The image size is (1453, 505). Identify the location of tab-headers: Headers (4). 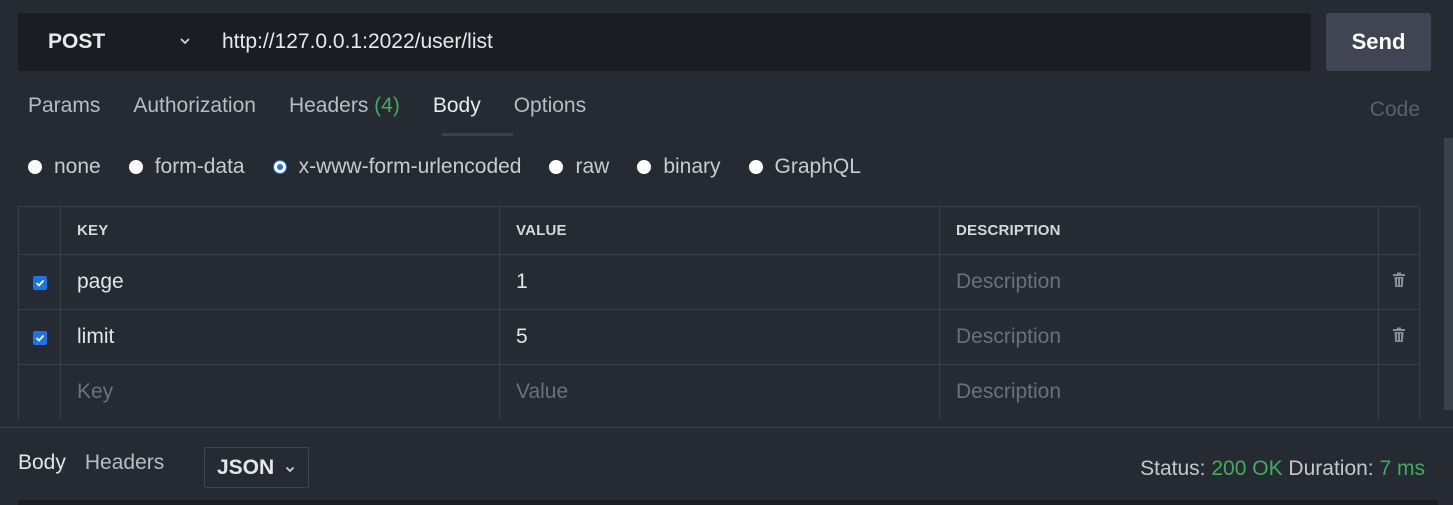
(344, 113).